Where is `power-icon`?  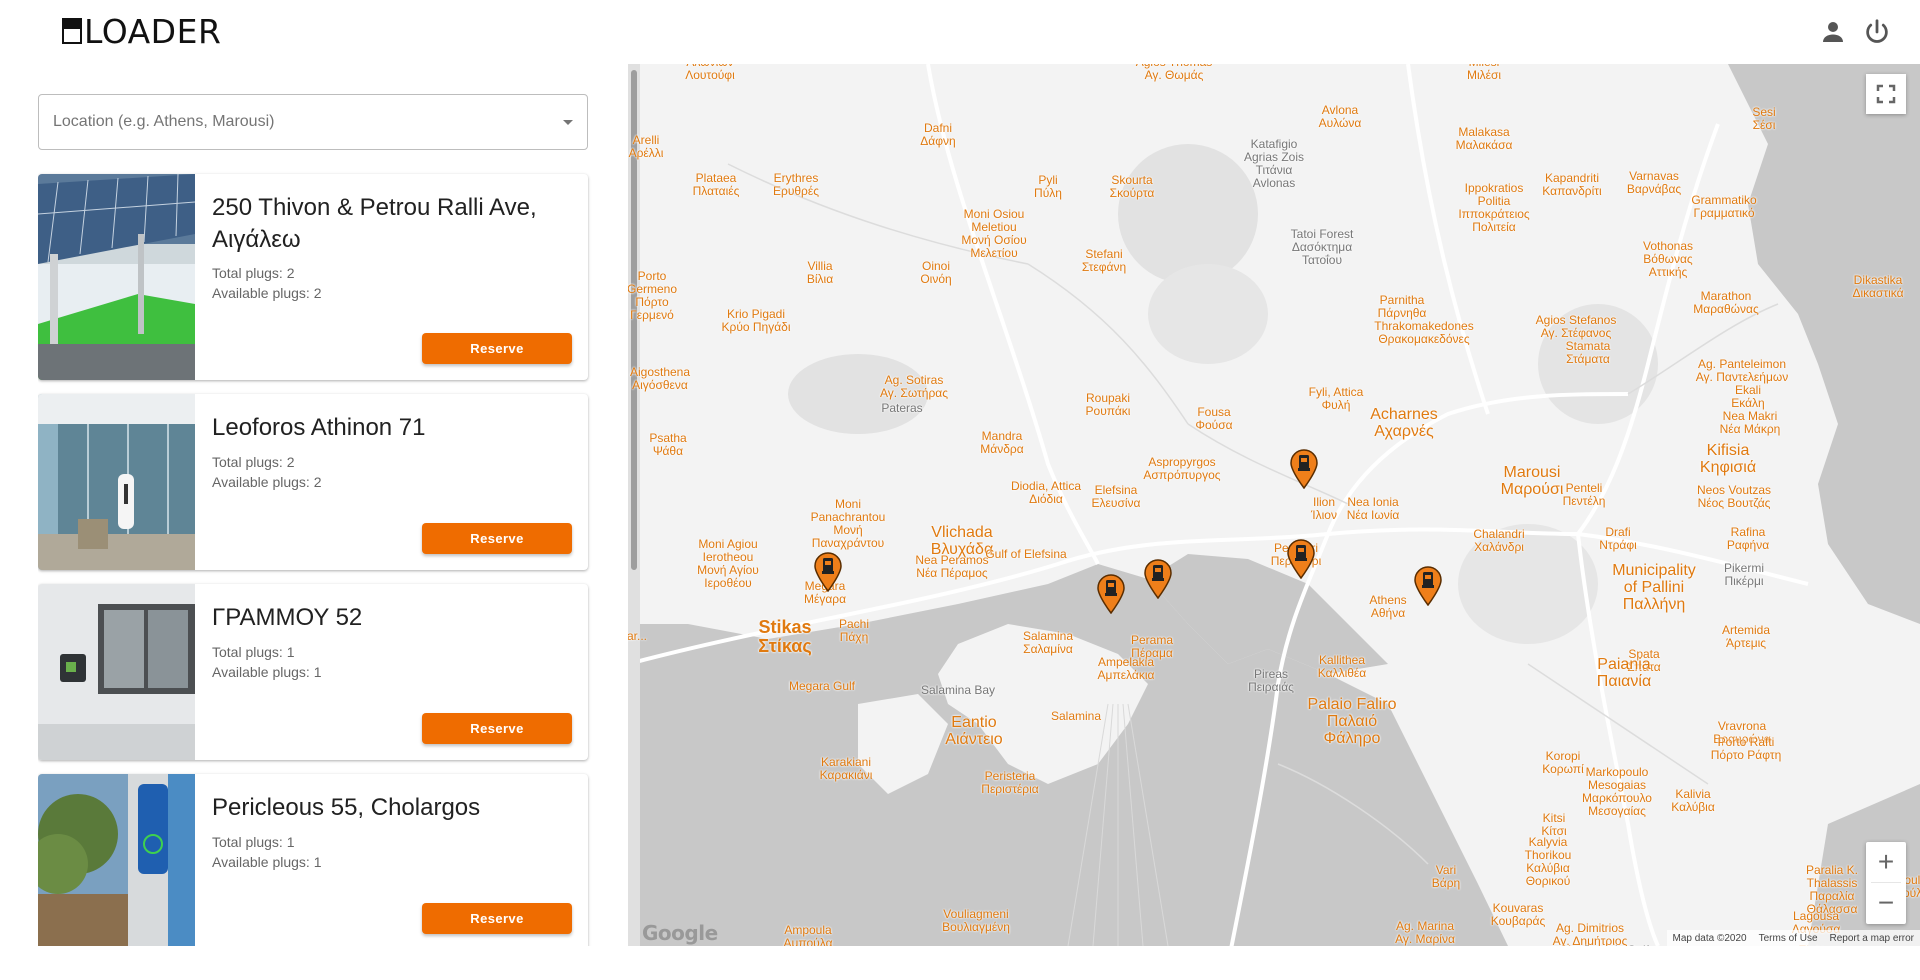 power-icon is located at coordinates (1877, 32).